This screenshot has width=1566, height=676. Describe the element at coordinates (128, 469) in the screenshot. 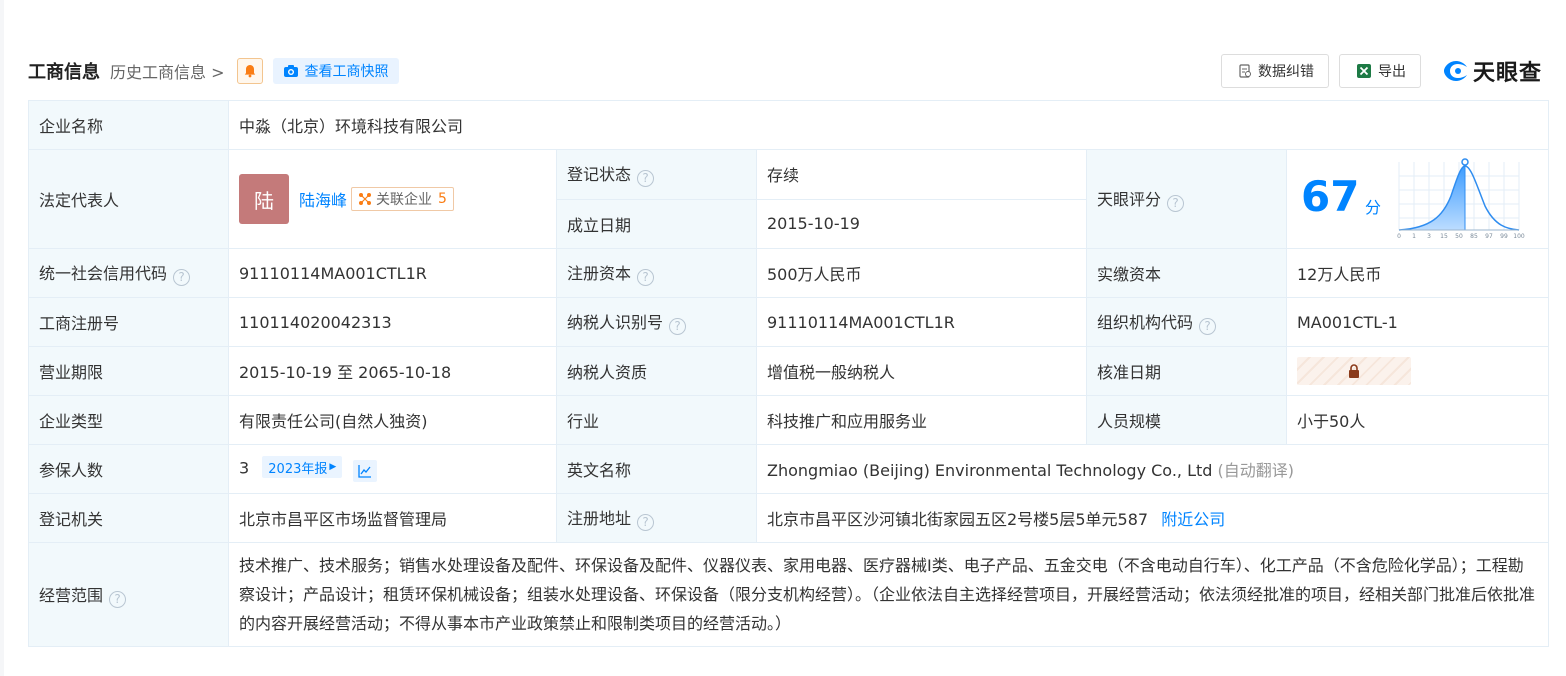

I see `insured-count-label: 参保人数` at that location.